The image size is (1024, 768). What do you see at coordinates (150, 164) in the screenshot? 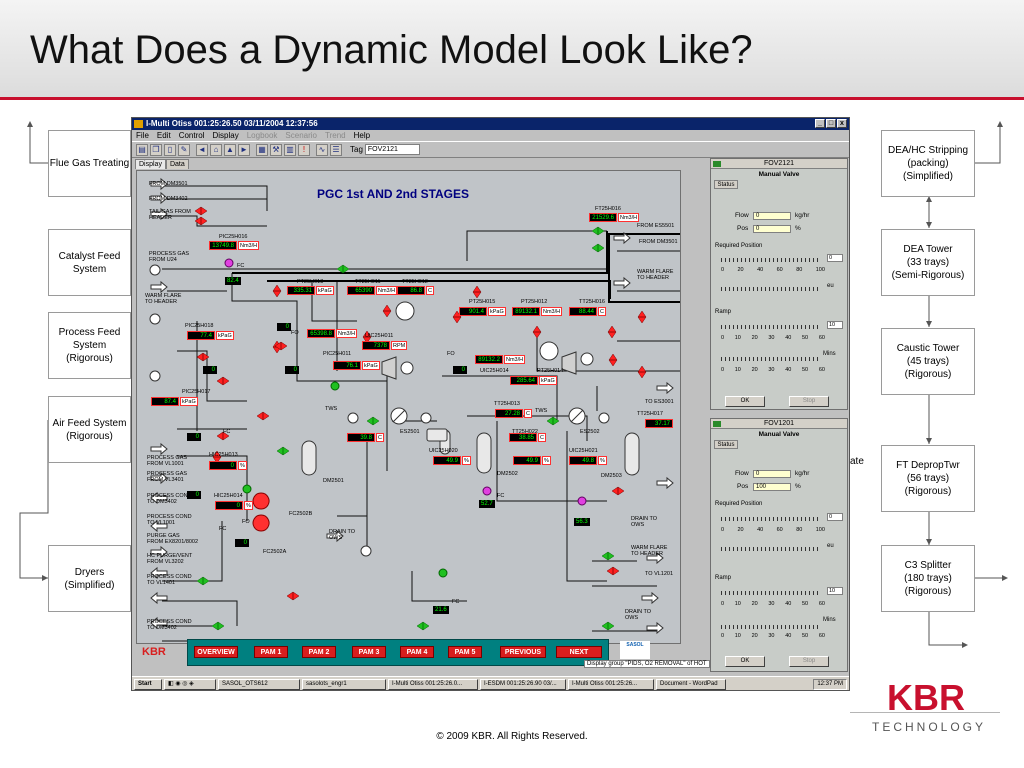
I see `tab-display: Display` at bounding box center [150, 164].